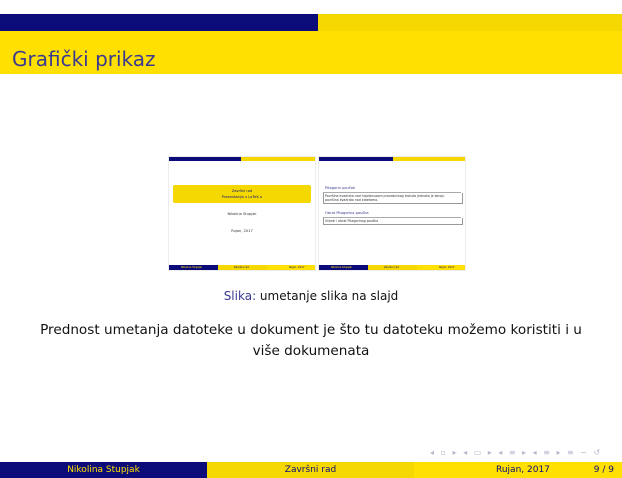  I want to click on footer-right: Rujan, 2017 9 / 9, so click(518, 470).